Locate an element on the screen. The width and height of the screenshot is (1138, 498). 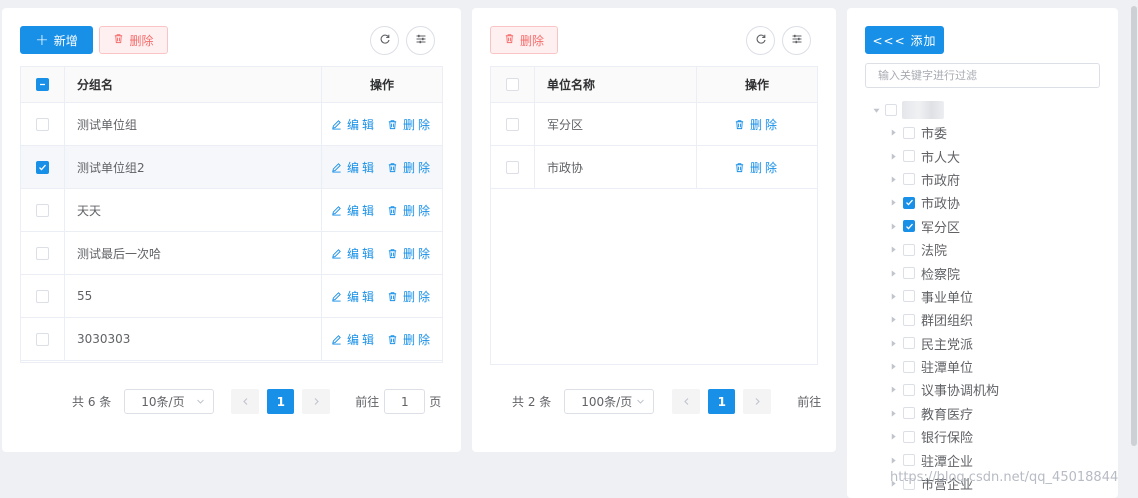
delete-unit-button: 删除 is located at coordinates (524, 40).